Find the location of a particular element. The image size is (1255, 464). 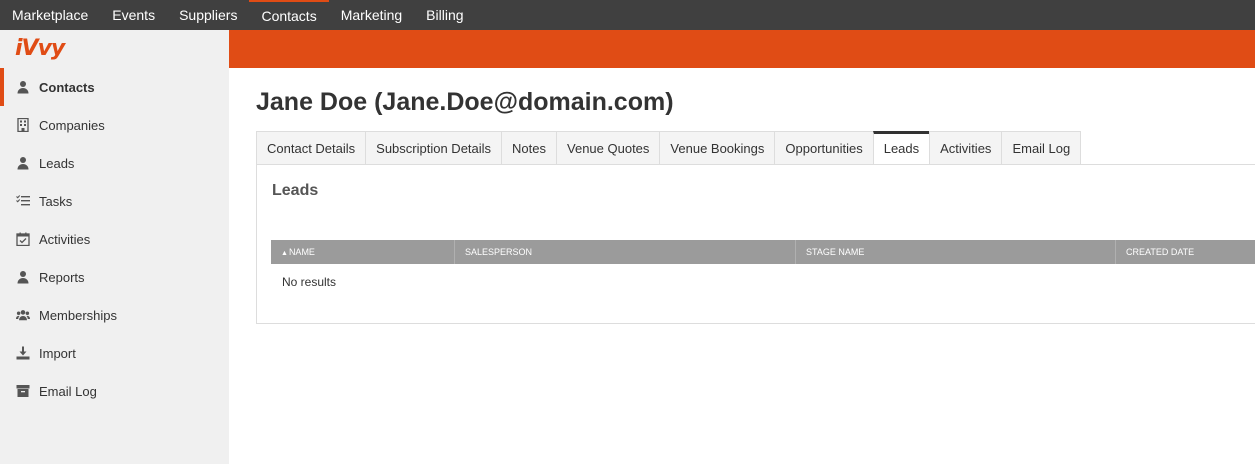

page-title: Jane Doe (Jane.Doe@domain.com) is located at coordinates (465, 102).